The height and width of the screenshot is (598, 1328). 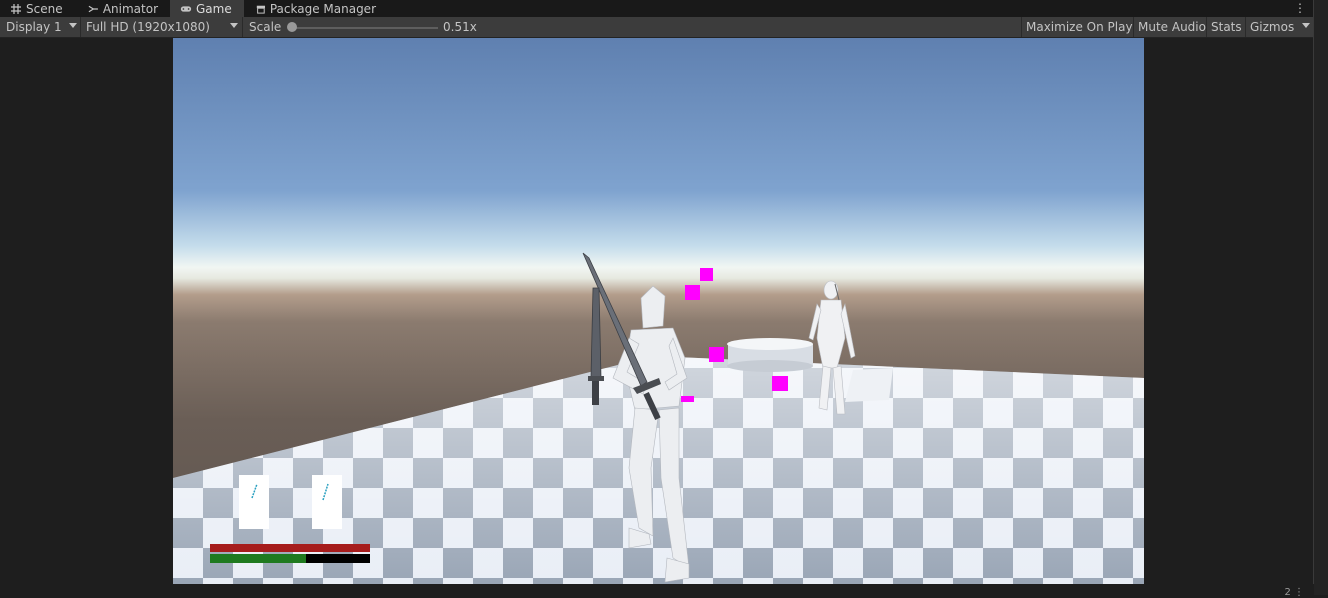 I want to click on health-bar-fill, so click(x=290, y=548).